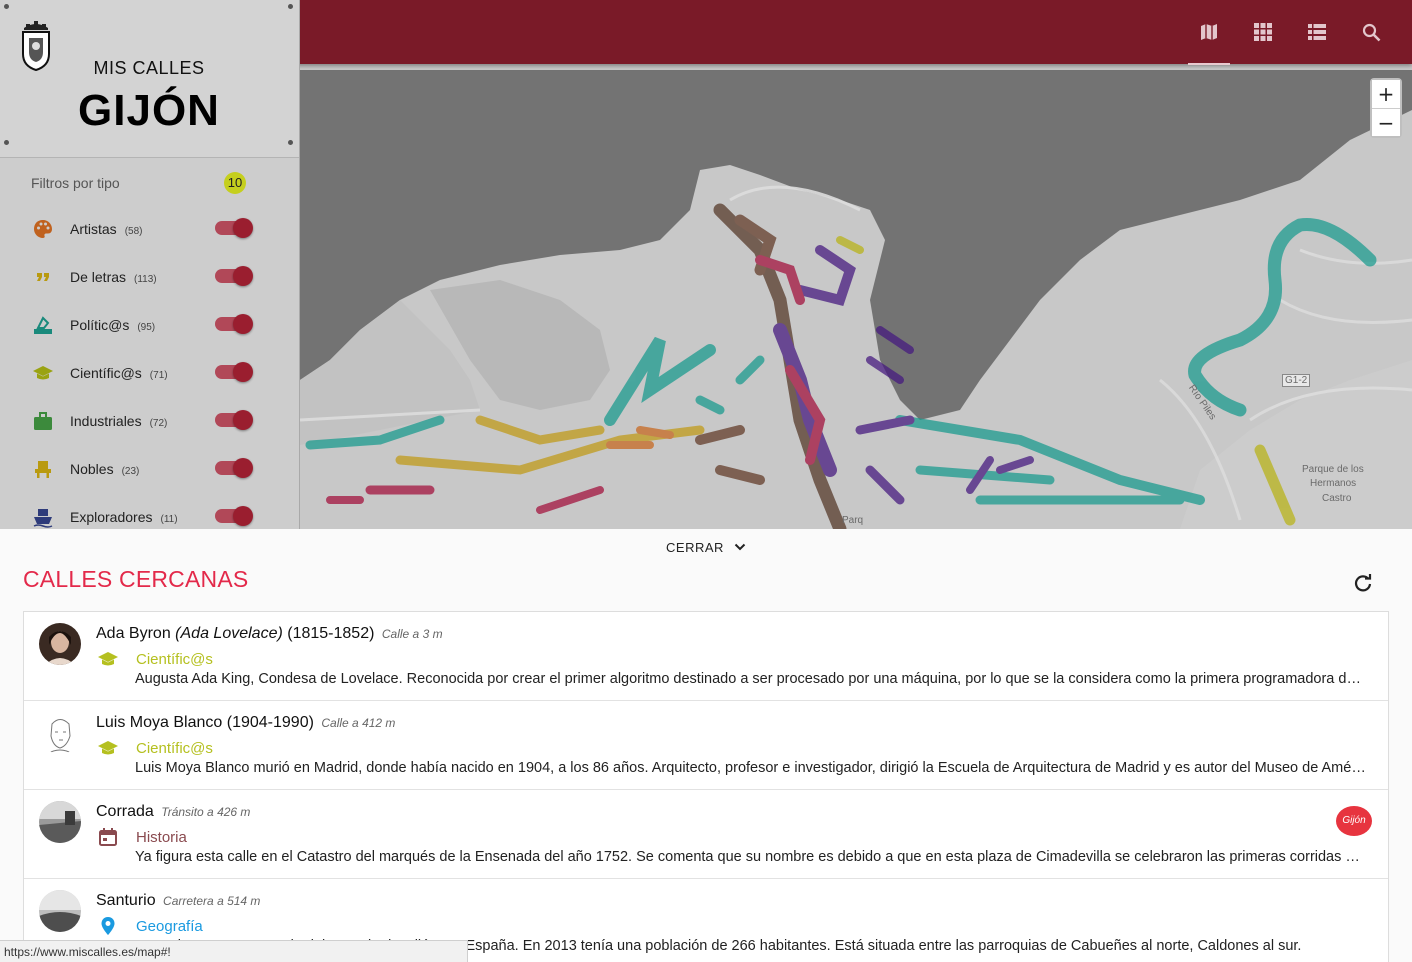  What do you see at coordinates (158, 423) in the screenshot?
I see `filter-count: (72)` at bounding box center [158, 423].